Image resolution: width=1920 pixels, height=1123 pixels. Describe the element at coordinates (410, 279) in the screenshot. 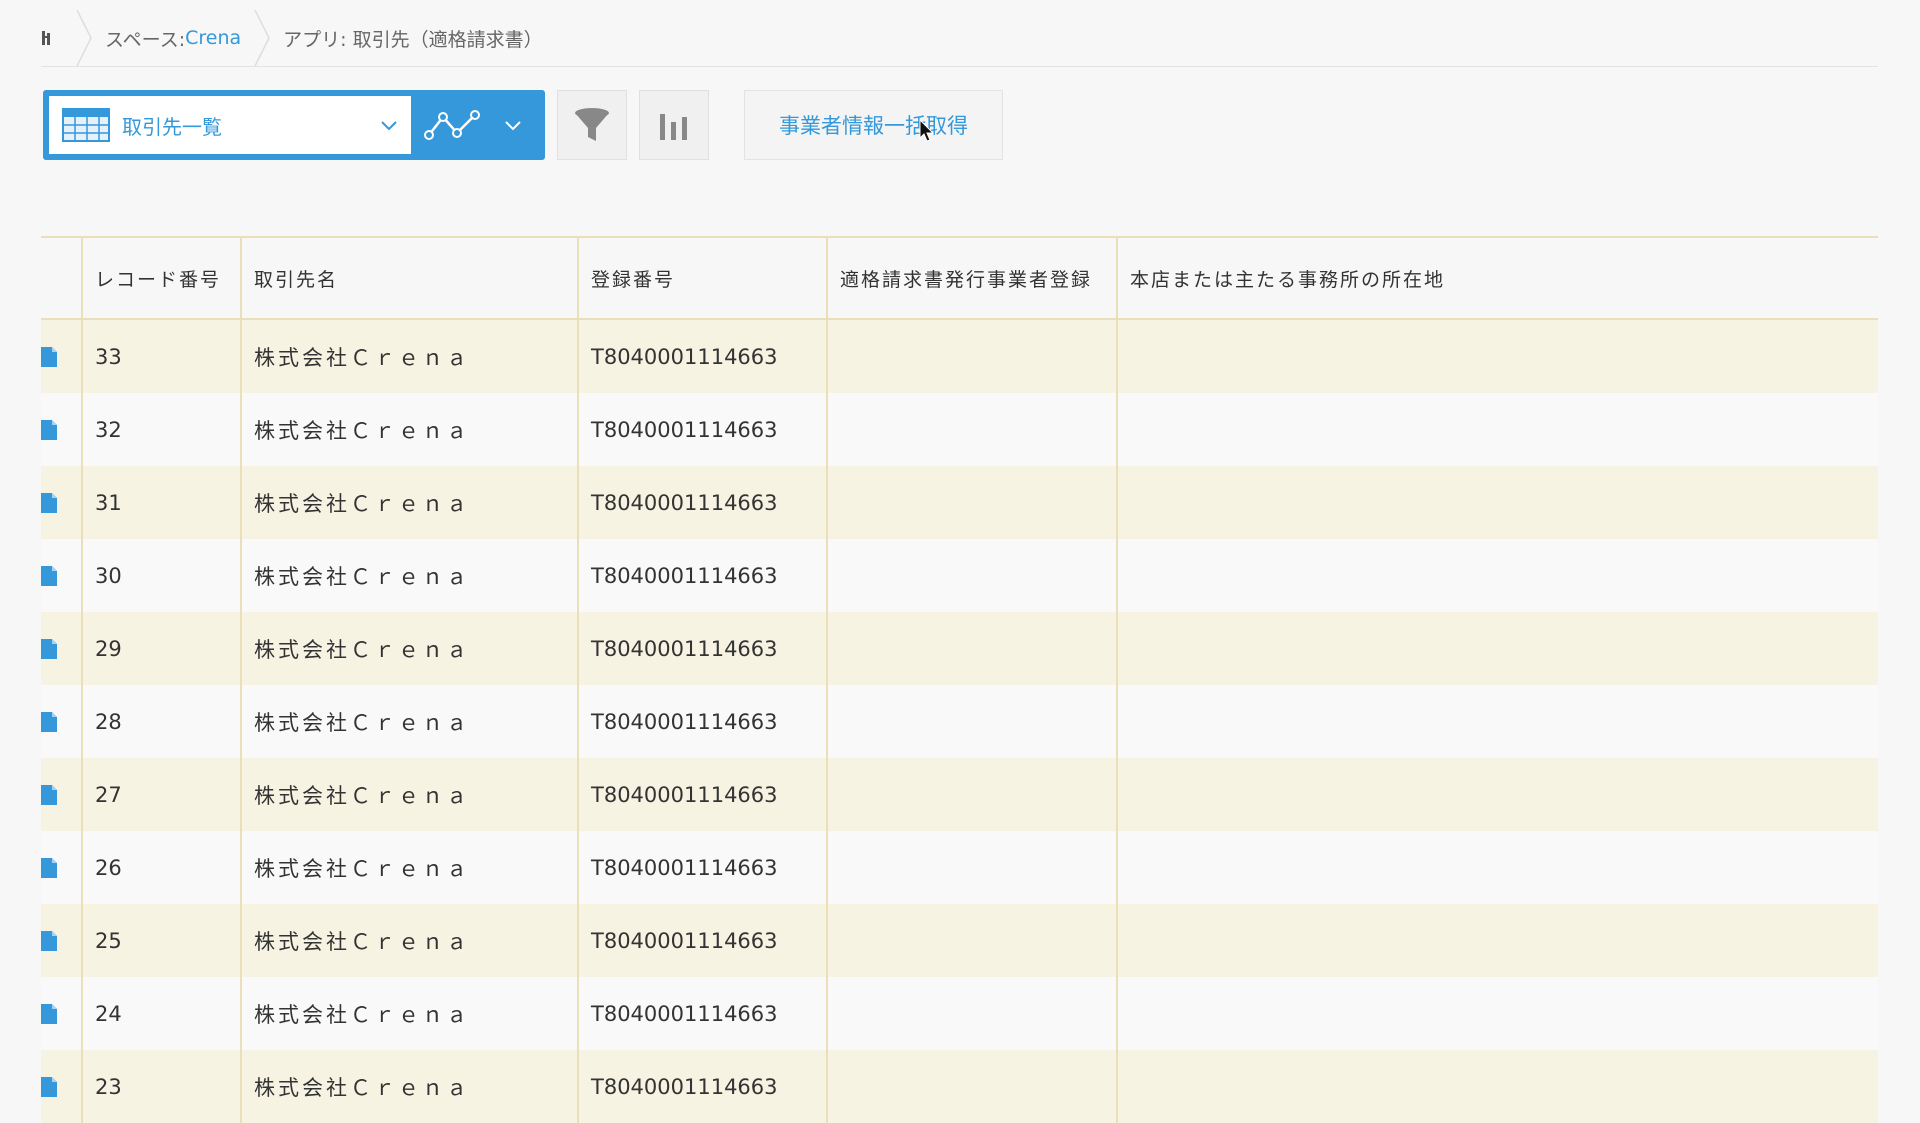

I see `header-customer-name: 取引先名` at that location.